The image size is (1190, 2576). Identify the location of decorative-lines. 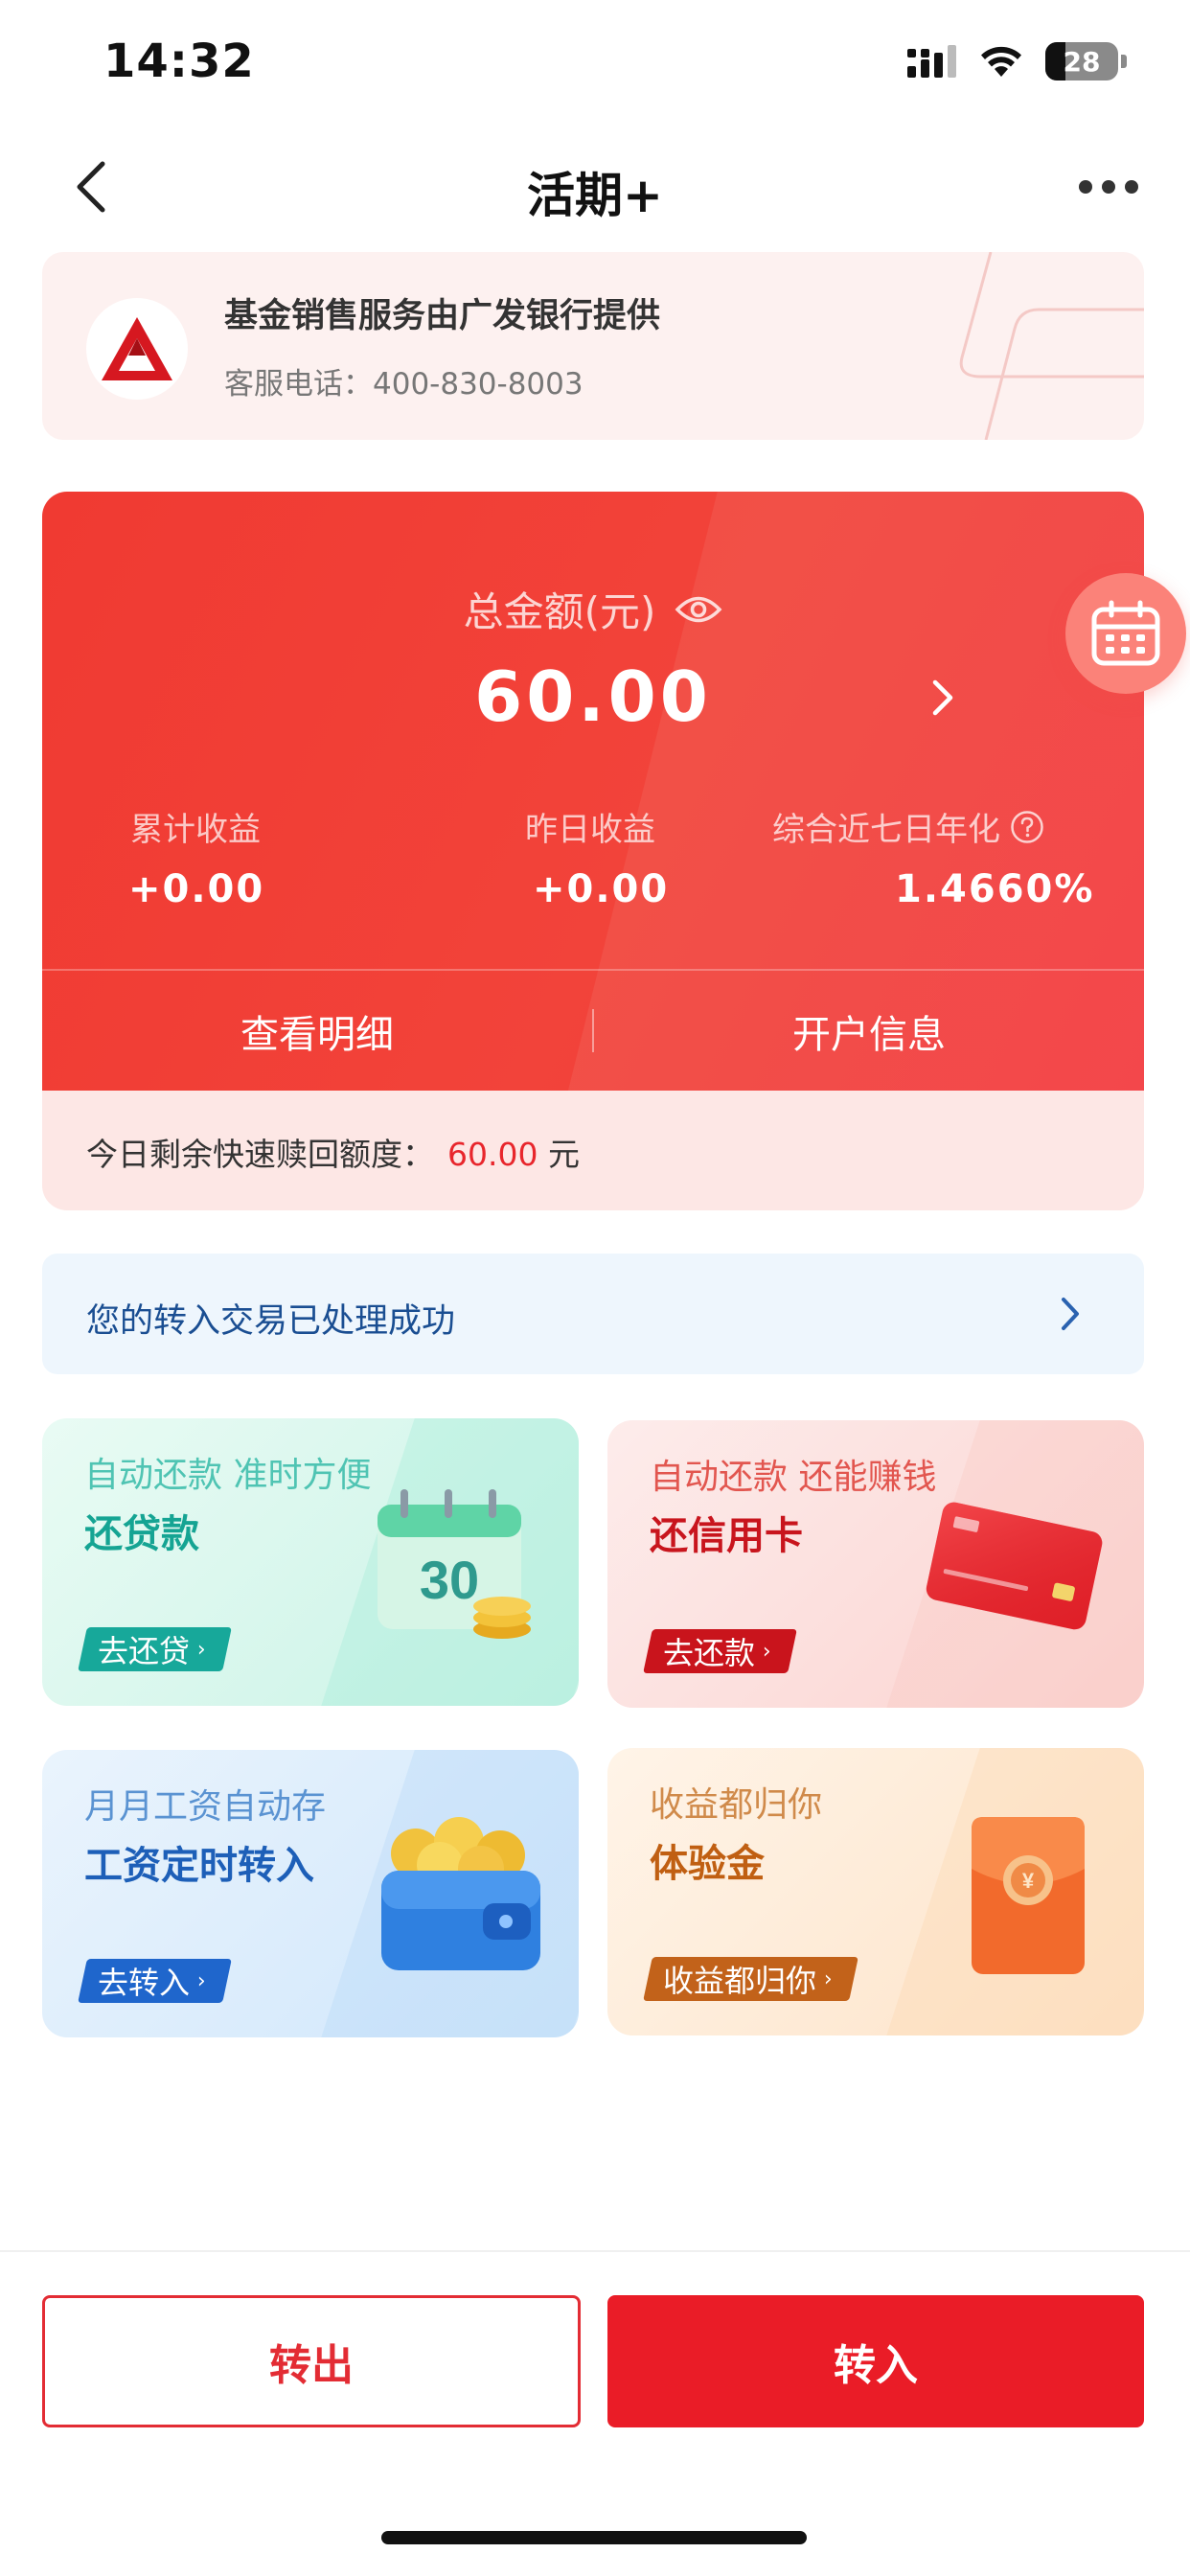
(1051, 346).